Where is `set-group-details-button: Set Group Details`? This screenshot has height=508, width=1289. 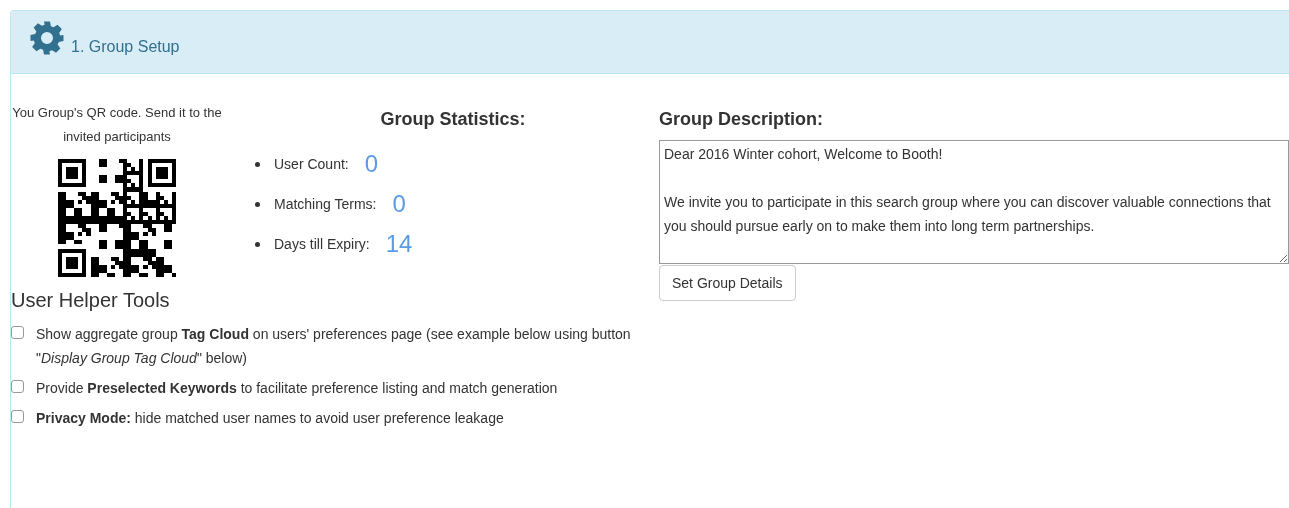 set-group-details-button: Set Group Details is located at coordinates (727, 283).